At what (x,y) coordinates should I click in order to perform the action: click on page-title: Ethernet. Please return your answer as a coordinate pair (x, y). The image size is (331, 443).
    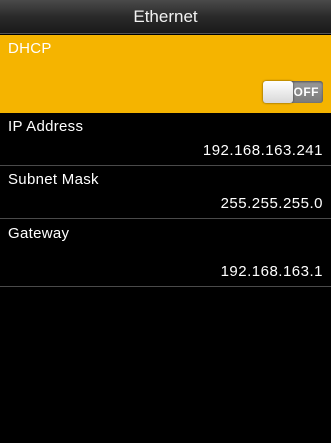
    Looking at the image, I should click on (165, 16).